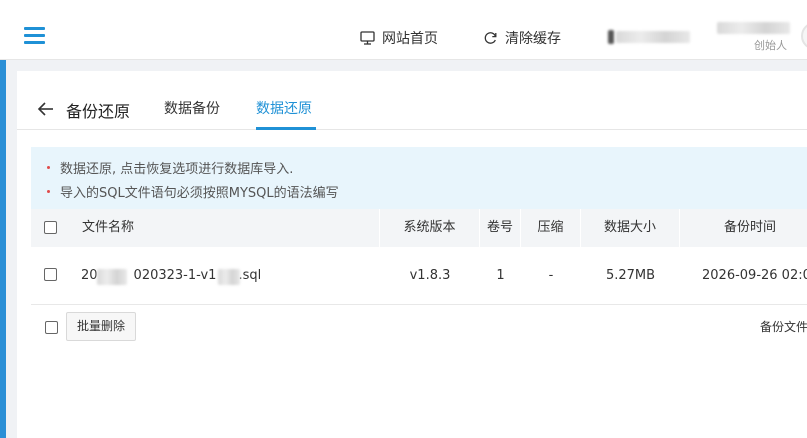 The image size is (807, 438). What do you see at coordinates (284, 108) in the screenshot?
I see `tab-data-restore: 数据还原` at bounding box center [284, 108].